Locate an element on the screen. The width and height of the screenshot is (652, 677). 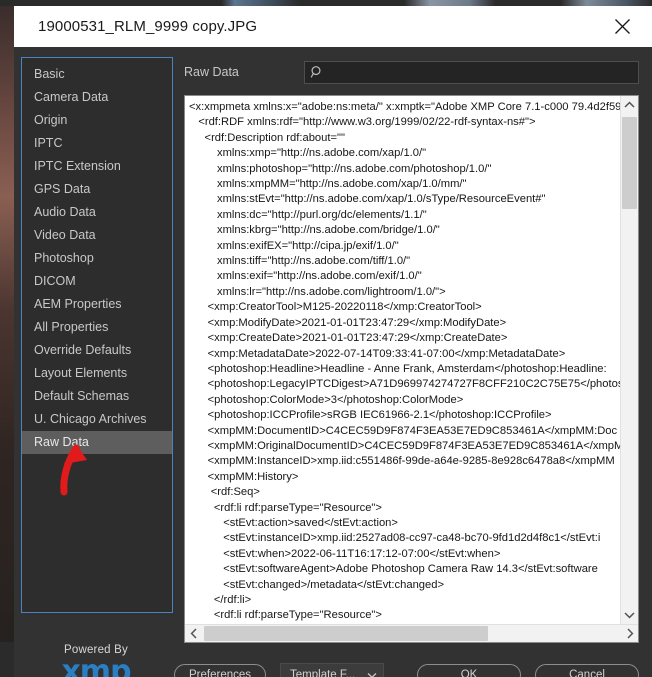
sidebar-item-iptc: IPTC is located at coordinates (97, 143).